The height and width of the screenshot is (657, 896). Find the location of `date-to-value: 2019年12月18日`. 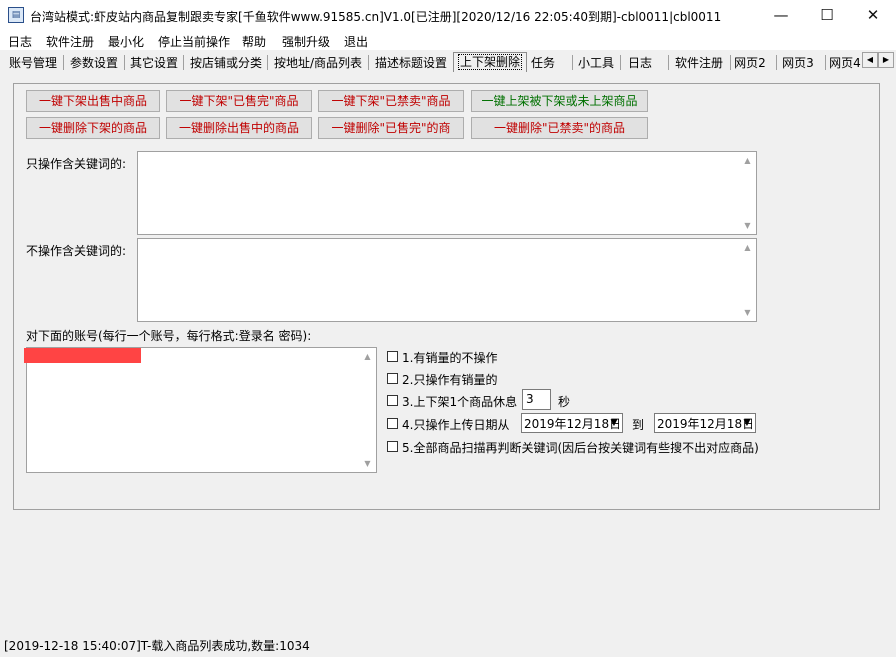

date-to-value: 2019年12月18日 is located at coordinates (704, 424).